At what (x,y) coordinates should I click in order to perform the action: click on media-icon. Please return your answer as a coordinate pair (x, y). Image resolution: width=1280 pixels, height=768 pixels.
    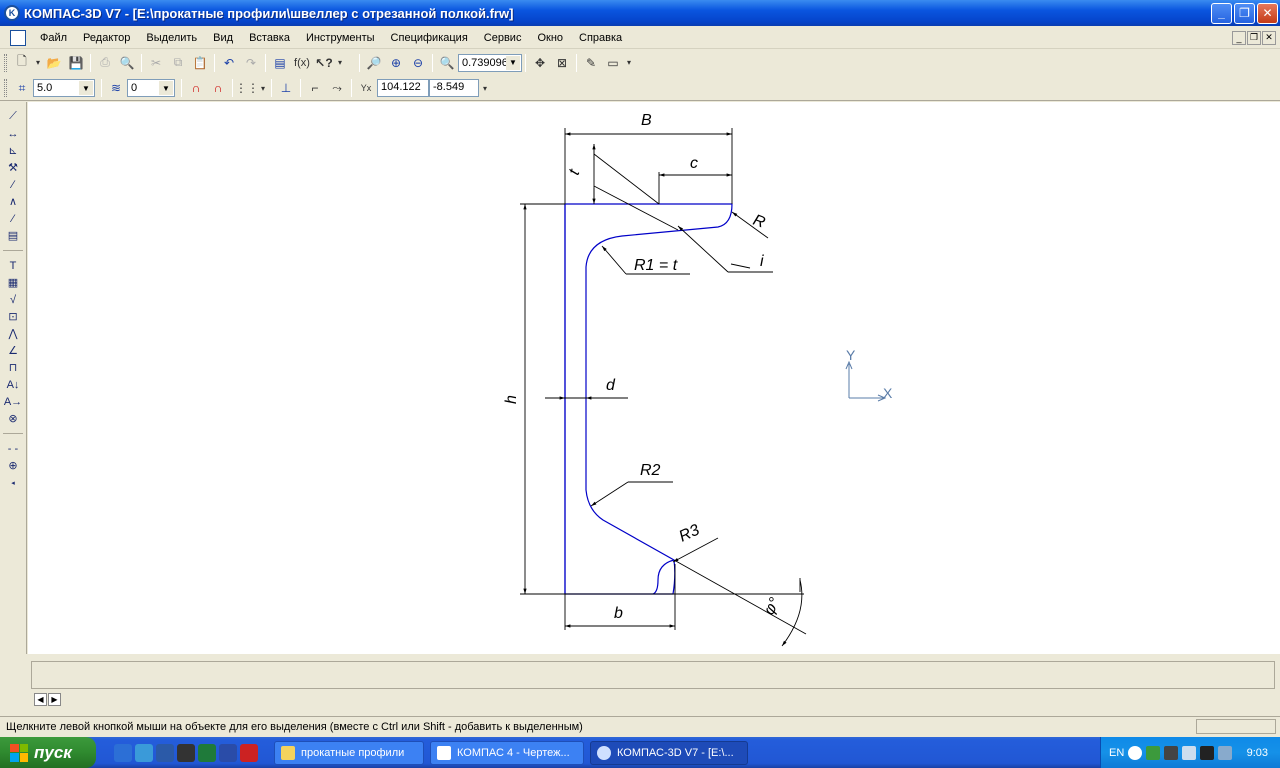
    Looking at the image, I should click on (249, 752).